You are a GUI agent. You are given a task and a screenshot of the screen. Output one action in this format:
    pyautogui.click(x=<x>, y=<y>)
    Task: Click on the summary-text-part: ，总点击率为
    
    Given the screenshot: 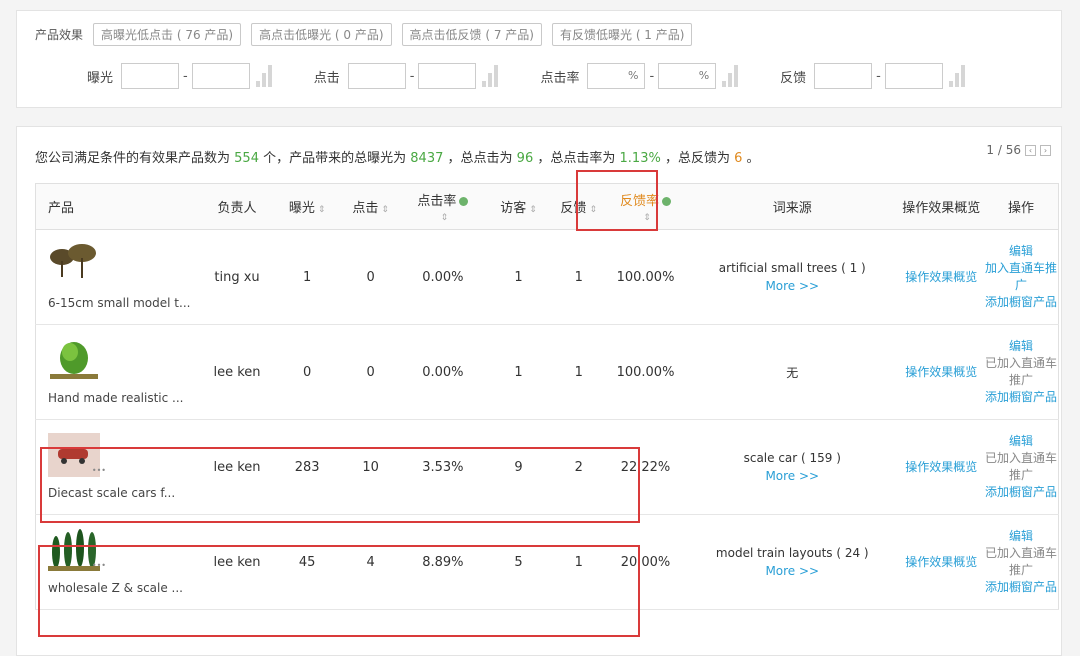 What is the action you would take?
    pyautogui.click(x=576, y=158)
    